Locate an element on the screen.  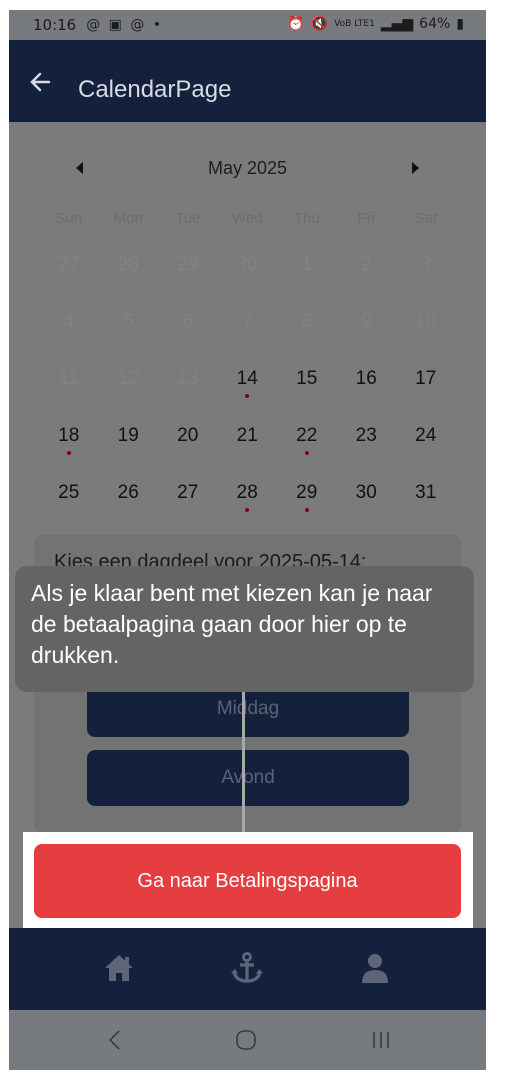
calendar-day: 12 is located at coordinates (129, 388).